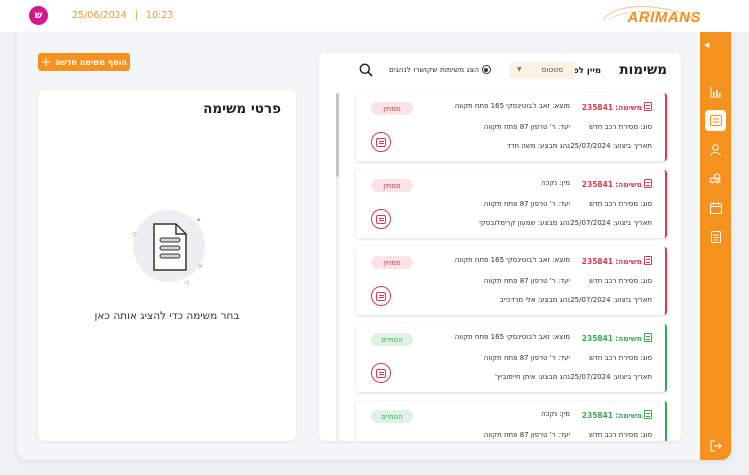 This screenshot has height=475, width=749. What do you see at coordinates (715, 178) in the screenshot?
I see `car-search-icon` at bounding box center [715, 178].